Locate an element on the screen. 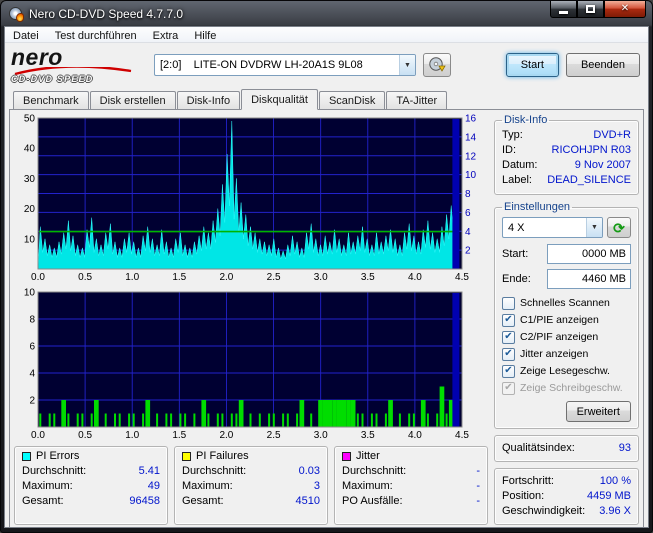 Image resolution: width=653 pixels, height=533 pixels. checkbox-row-c1-pie-anzeigen: ✔ C1/PIE anzeigen is located at coordinates (566, 320).